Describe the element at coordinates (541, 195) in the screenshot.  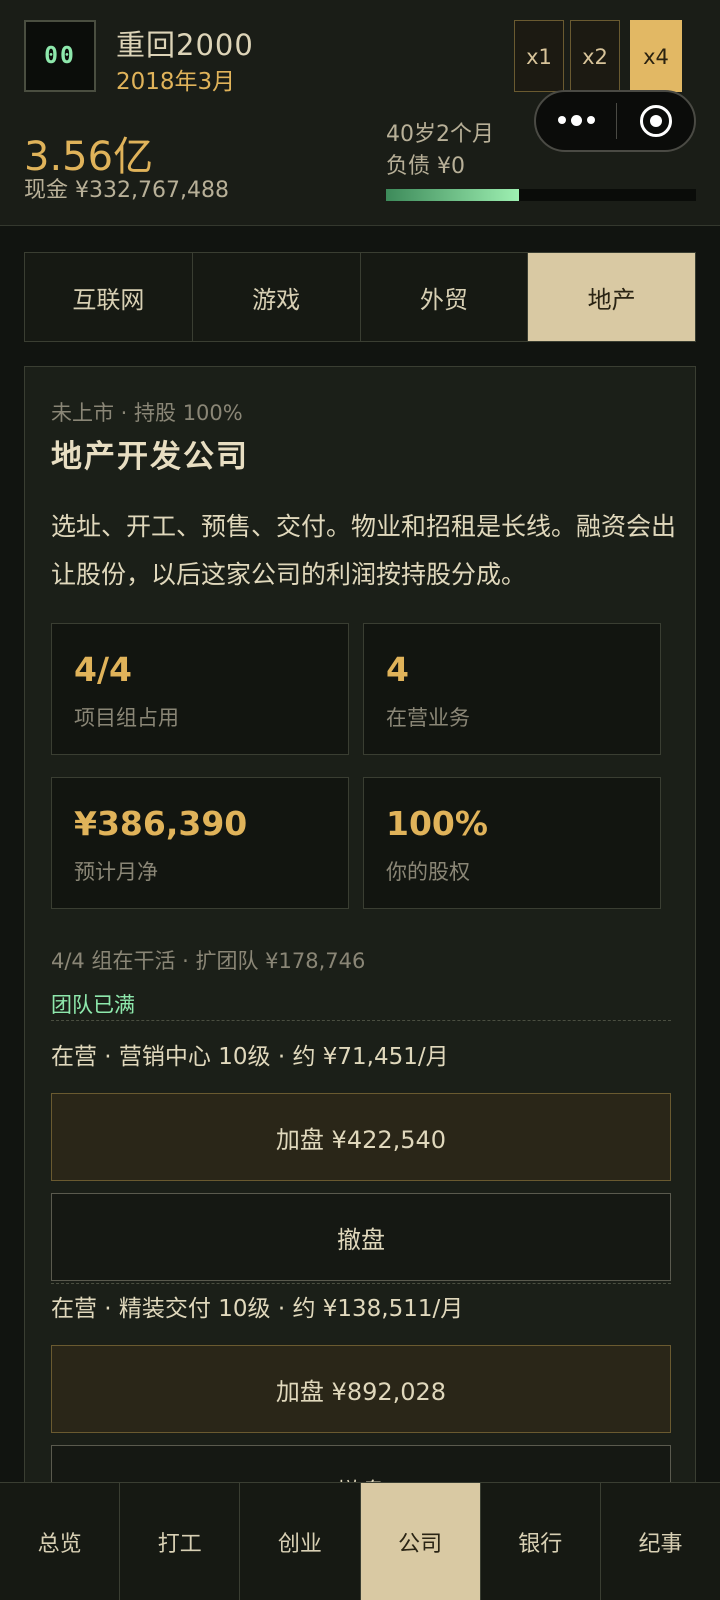
I see `age-progress-bar` at that location.